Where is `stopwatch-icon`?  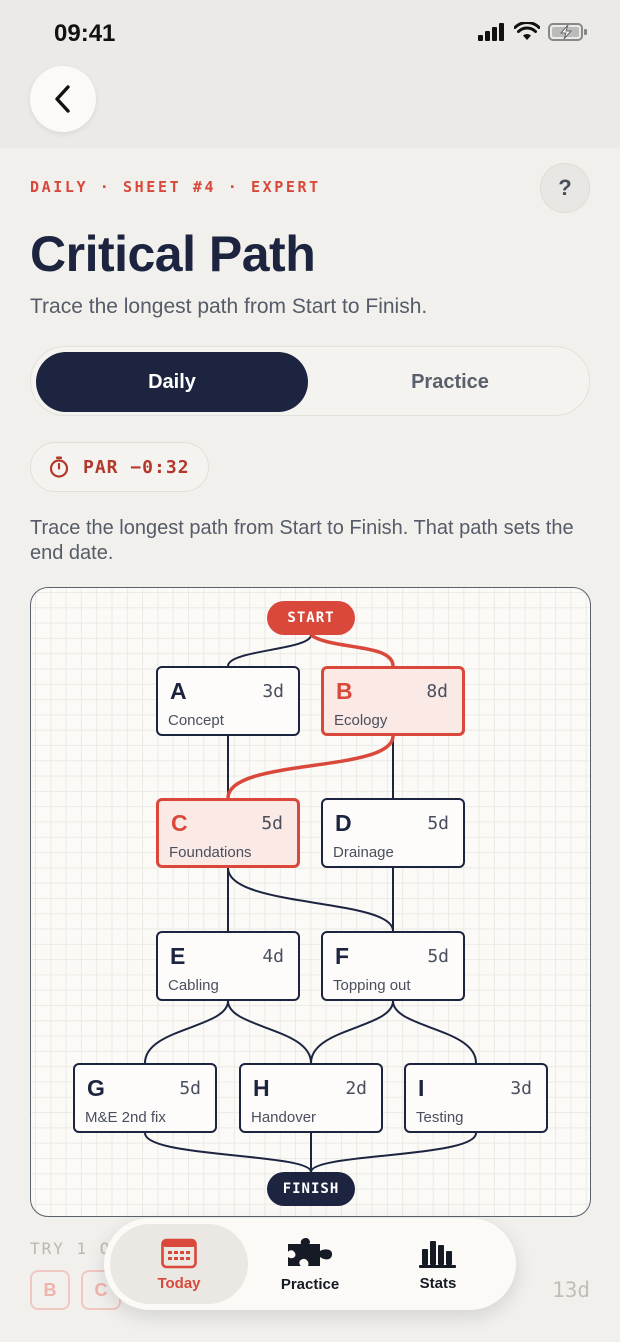 stopwatch-icon is located at coordinates (59, 467).